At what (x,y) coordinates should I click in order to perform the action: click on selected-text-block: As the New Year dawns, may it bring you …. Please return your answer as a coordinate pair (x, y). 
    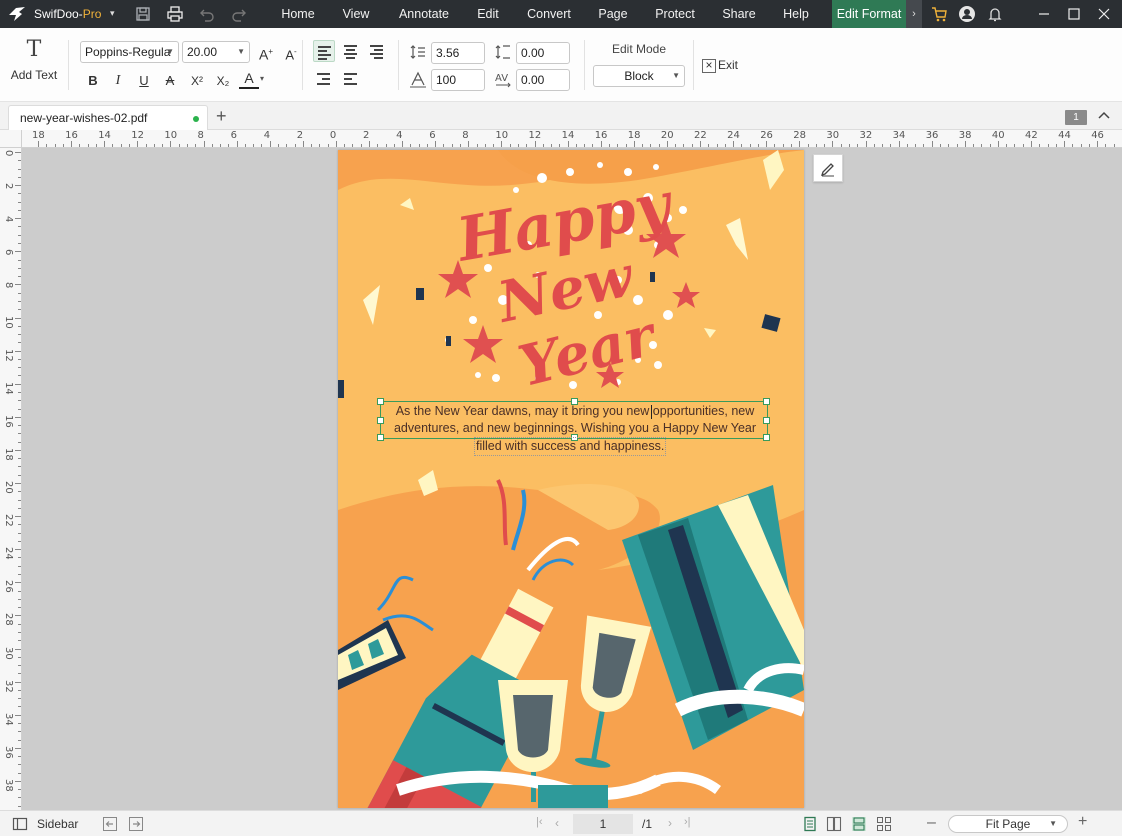
    Looking at the image, I should click on (573, 419).